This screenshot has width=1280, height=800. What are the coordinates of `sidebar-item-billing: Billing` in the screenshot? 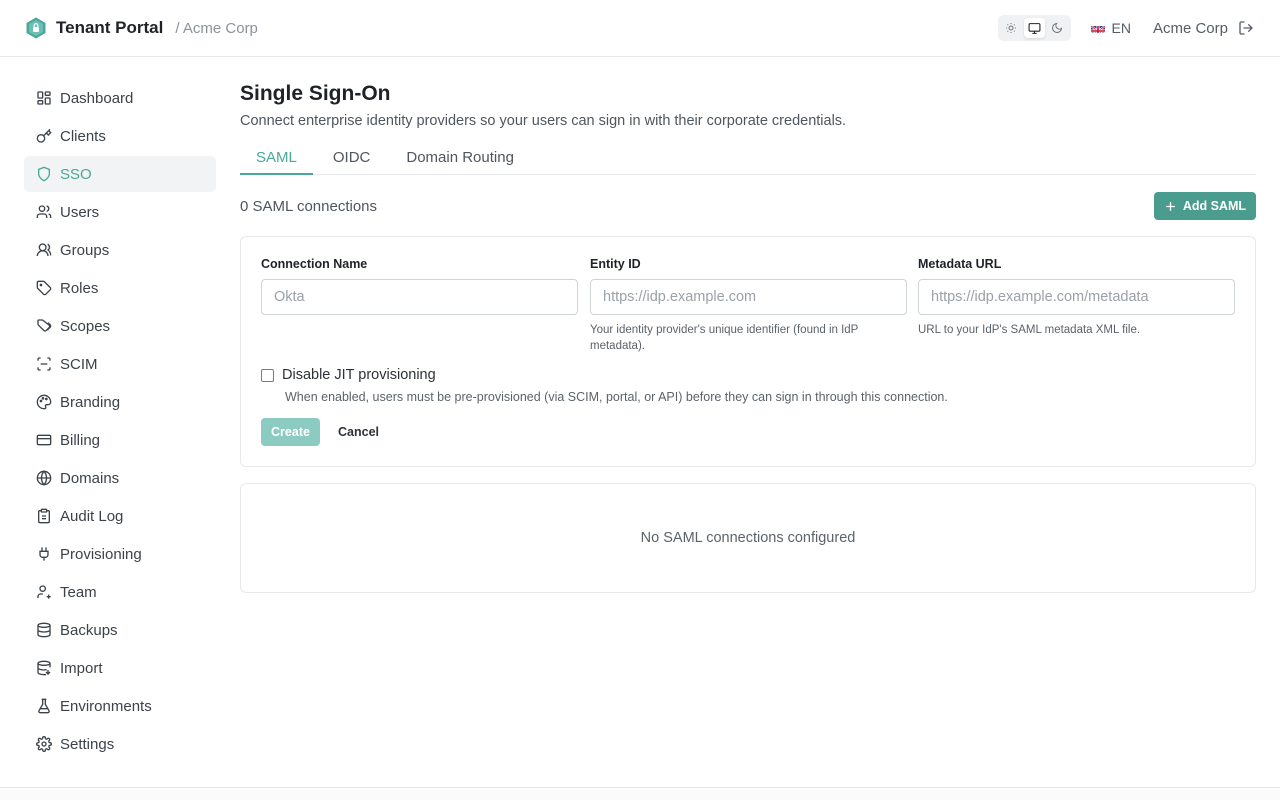 It's located at (120, 440).